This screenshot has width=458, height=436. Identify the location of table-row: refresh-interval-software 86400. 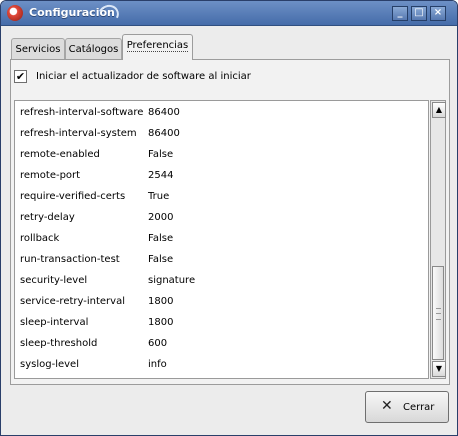
(220, 116).